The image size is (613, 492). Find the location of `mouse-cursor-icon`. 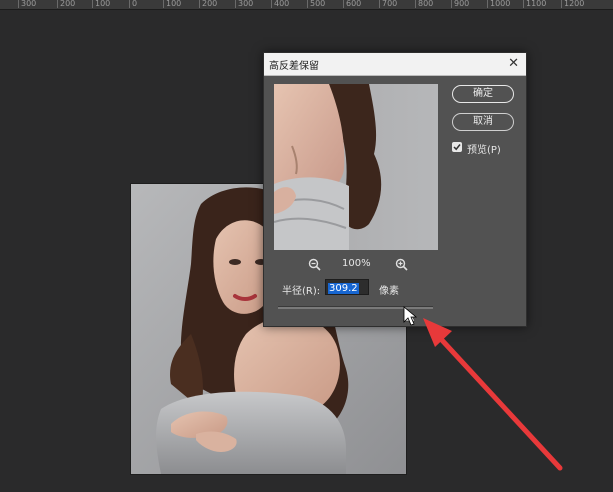

mouse-cursor-icon is located at coordinates (410, 316).